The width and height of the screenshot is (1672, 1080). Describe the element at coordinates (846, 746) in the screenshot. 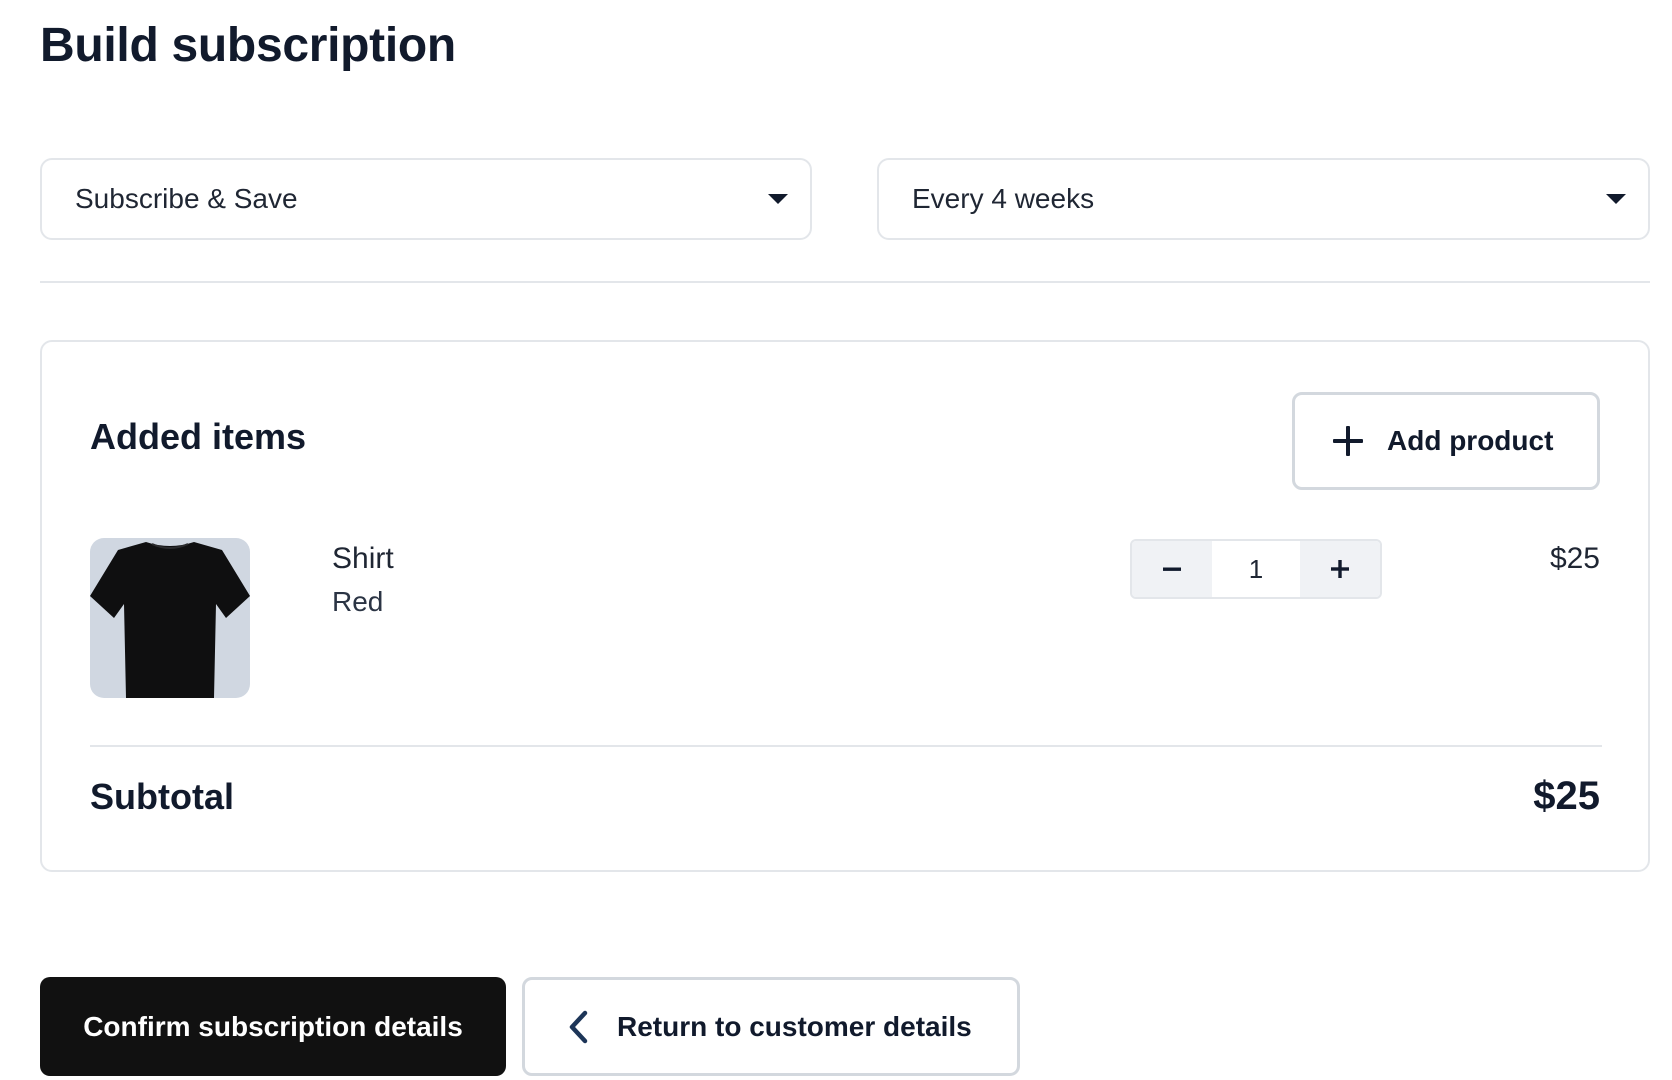

I see `subtotal-divider` at that location.